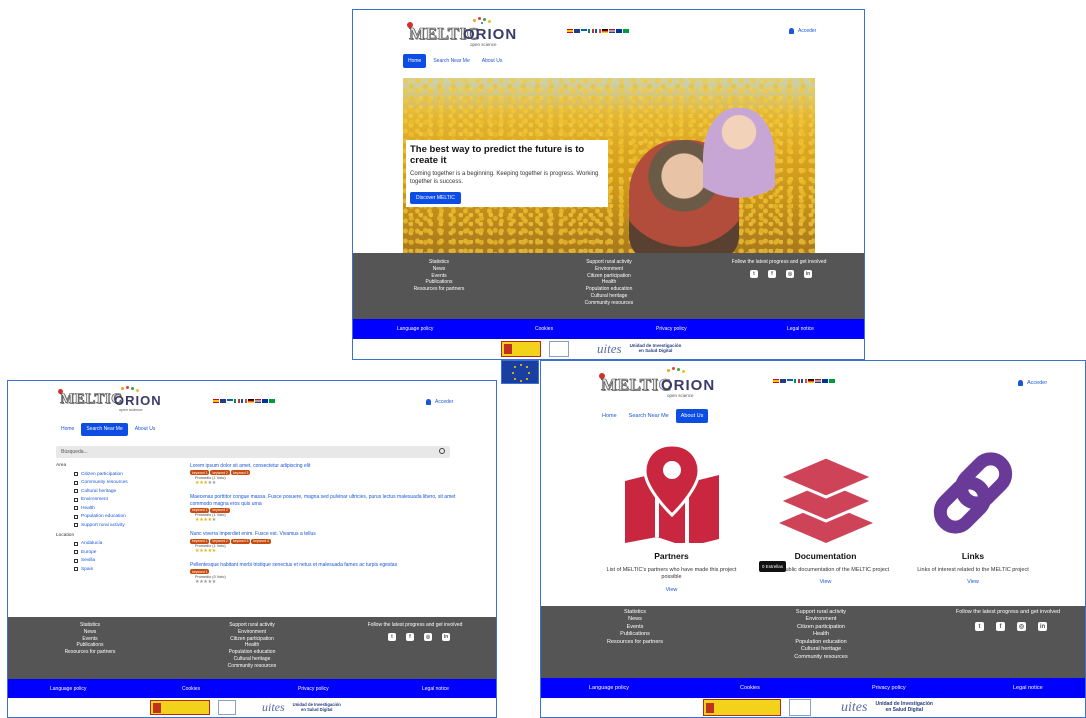  I want to click on orion-logo: ORION, so click(138, 400).